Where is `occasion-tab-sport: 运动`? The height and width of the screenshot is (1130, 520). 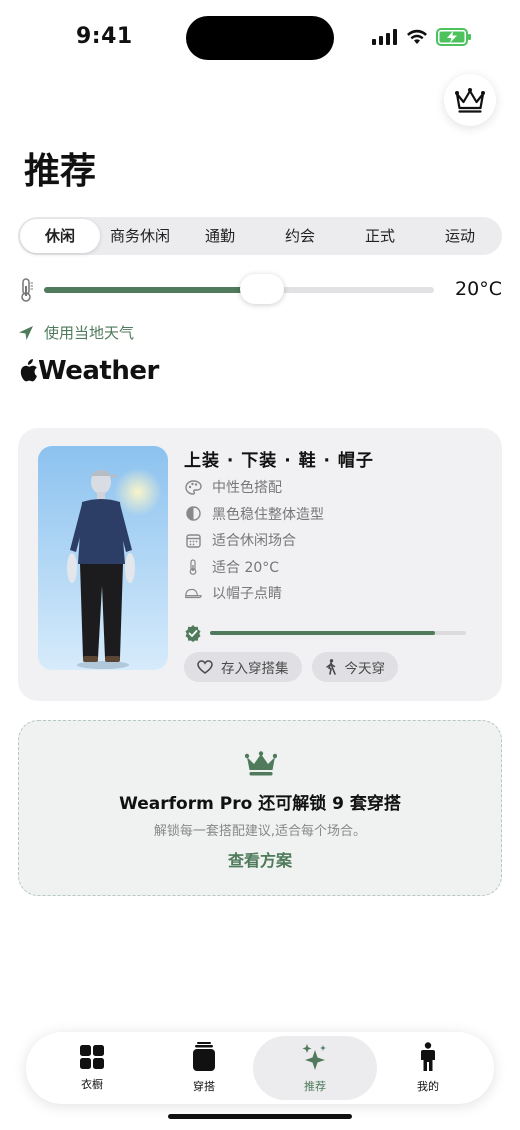 occasion-tab-sport: 运动 is located at coordinates (460, 236).